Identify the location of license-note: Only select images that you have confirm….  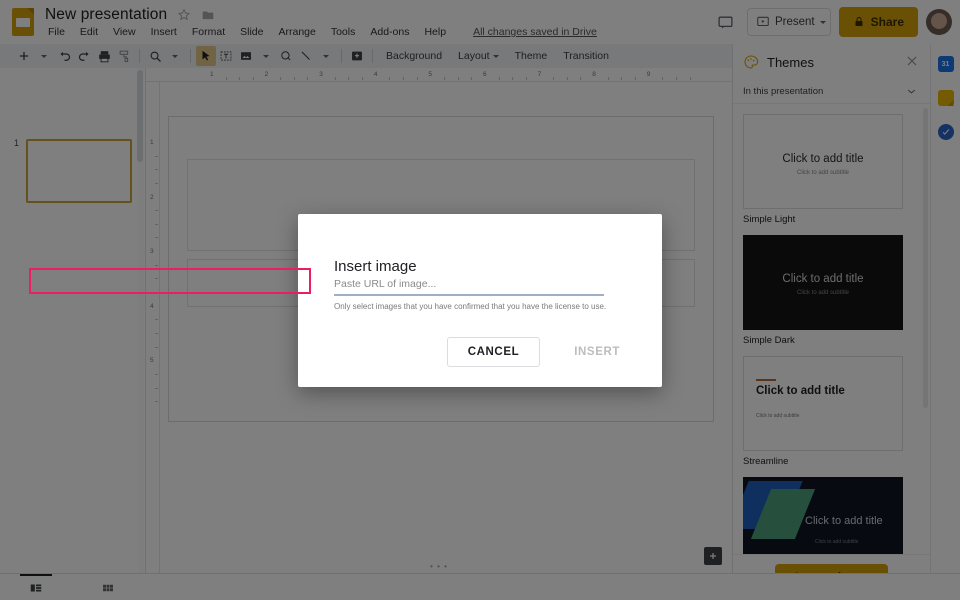
(470, 306).